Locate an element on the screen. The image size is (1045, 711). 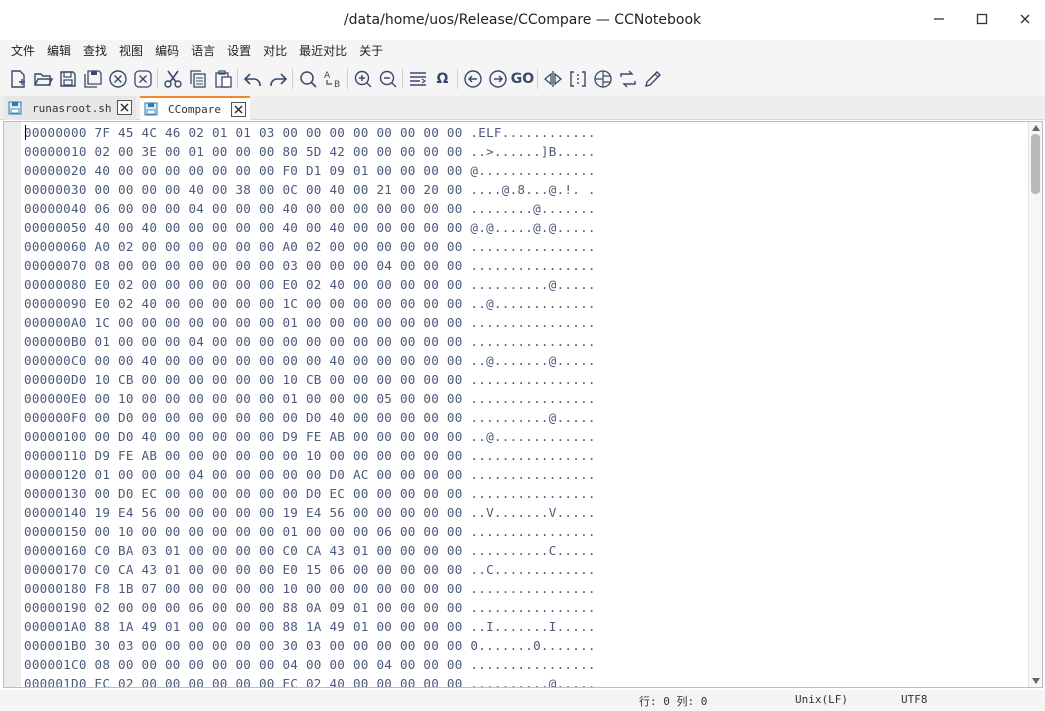
column-icon is located at coordinates (602, 79).